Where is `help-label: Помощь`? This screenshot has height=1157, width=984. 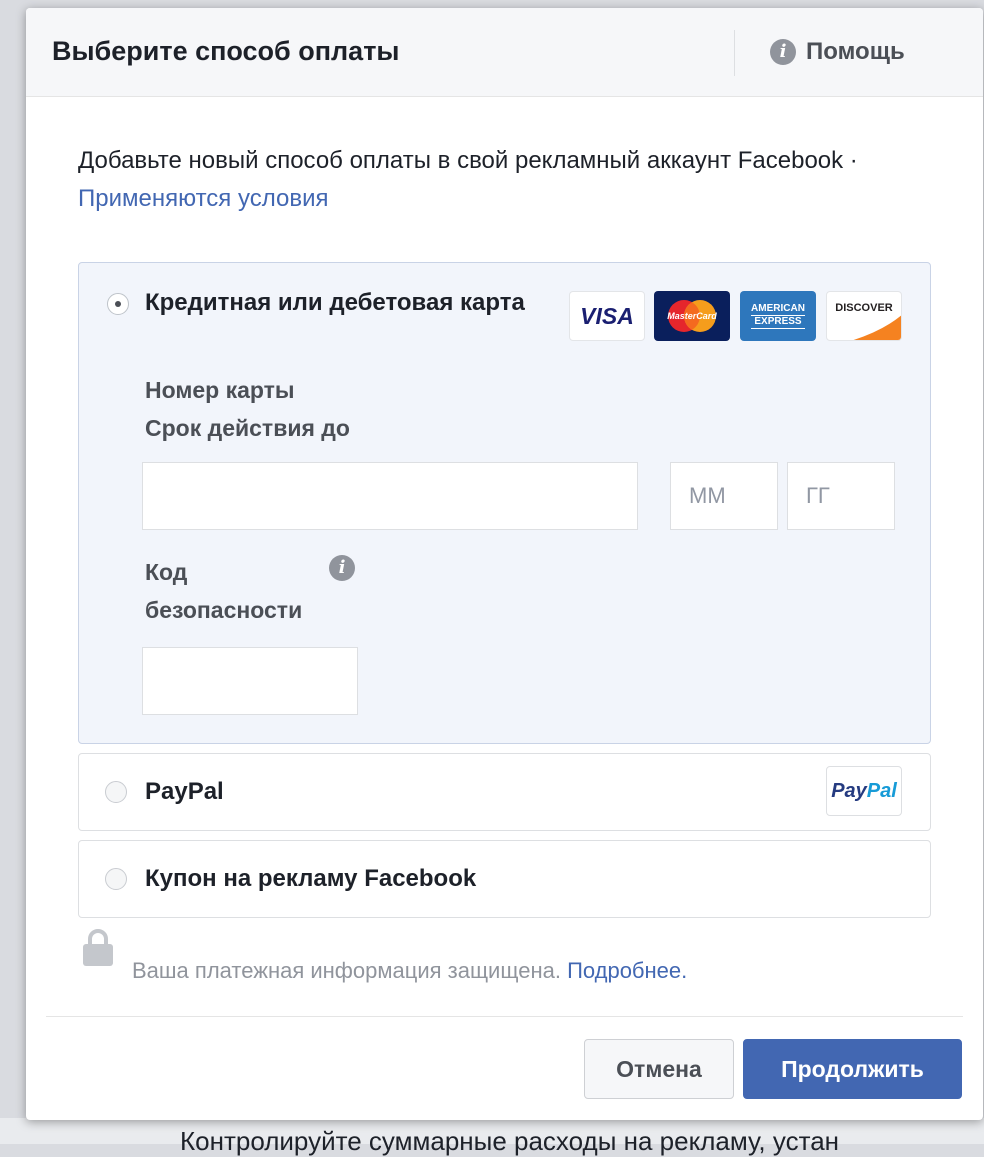
help-label: Помощь is located at coordinates (855, 51).